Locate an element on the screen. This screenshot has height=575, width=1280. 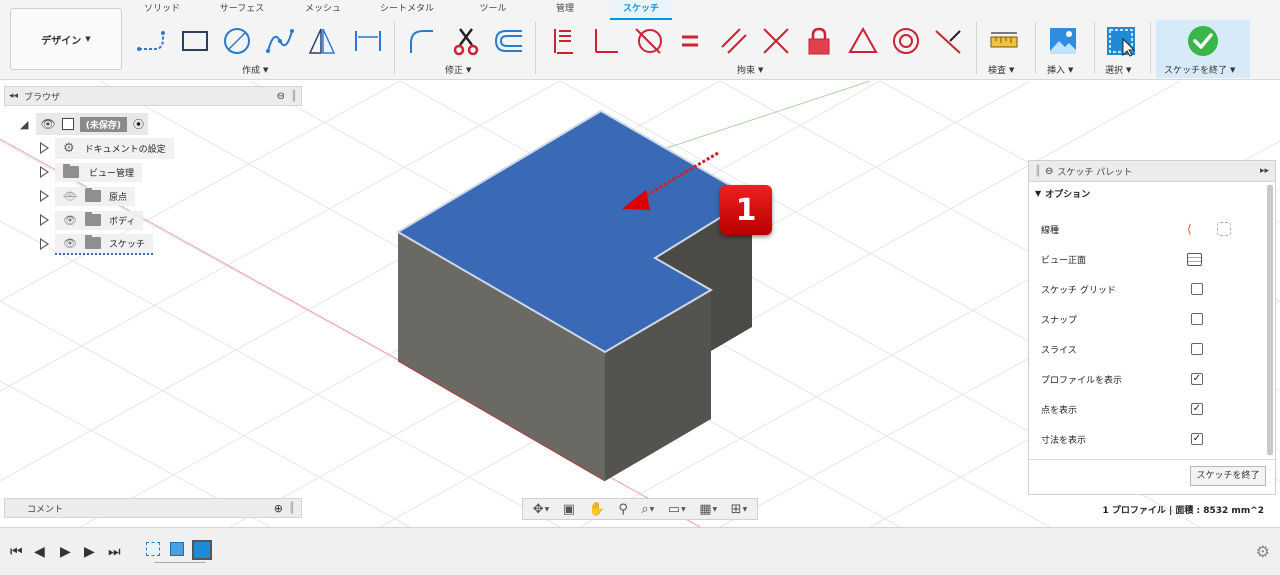
midpoint-tool is located at coordinates (948, 41).